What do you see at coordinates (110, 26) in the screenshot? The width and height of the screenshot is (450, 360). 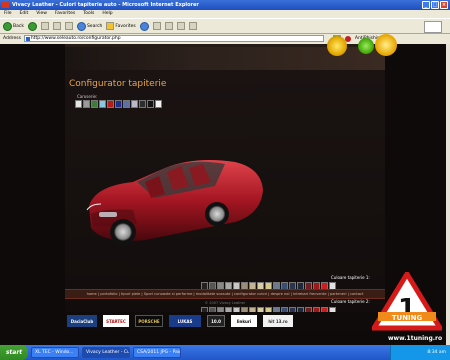 I see `star-icon` at bounding box center [110, 26].